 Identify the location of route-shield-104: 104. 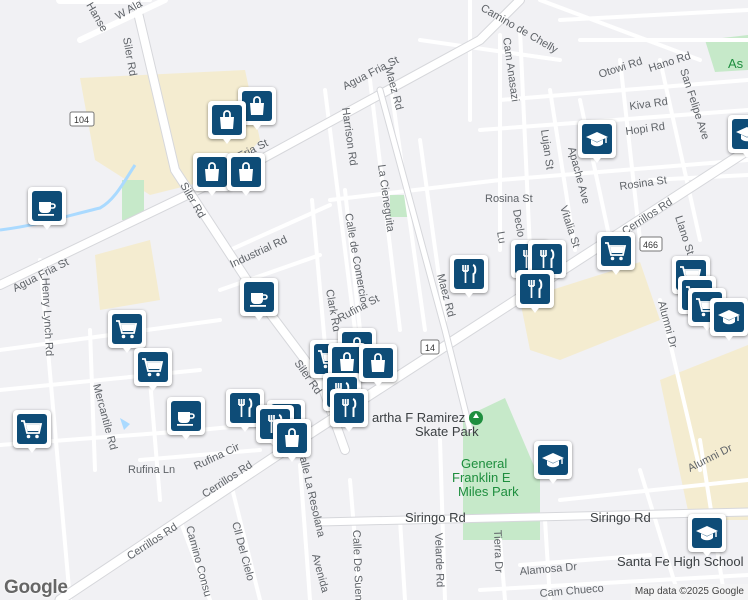
(82, 119).